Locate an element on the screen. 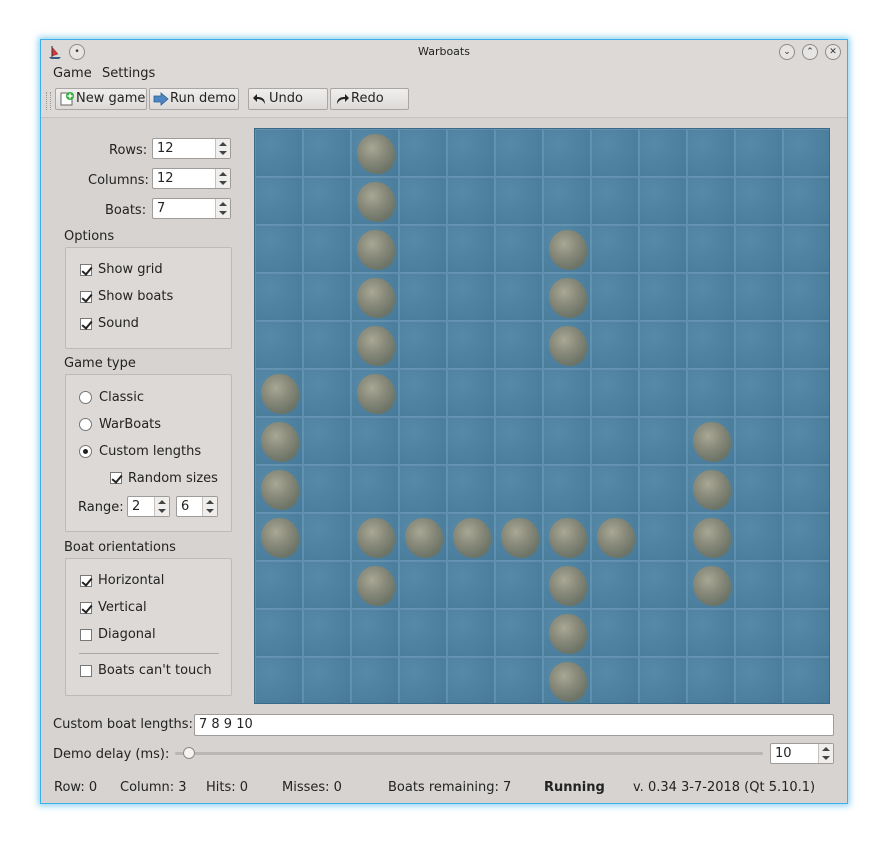 This screenshot has height=843, width=887. maximize-button: ⌃ is located at coordinates (810, 52).